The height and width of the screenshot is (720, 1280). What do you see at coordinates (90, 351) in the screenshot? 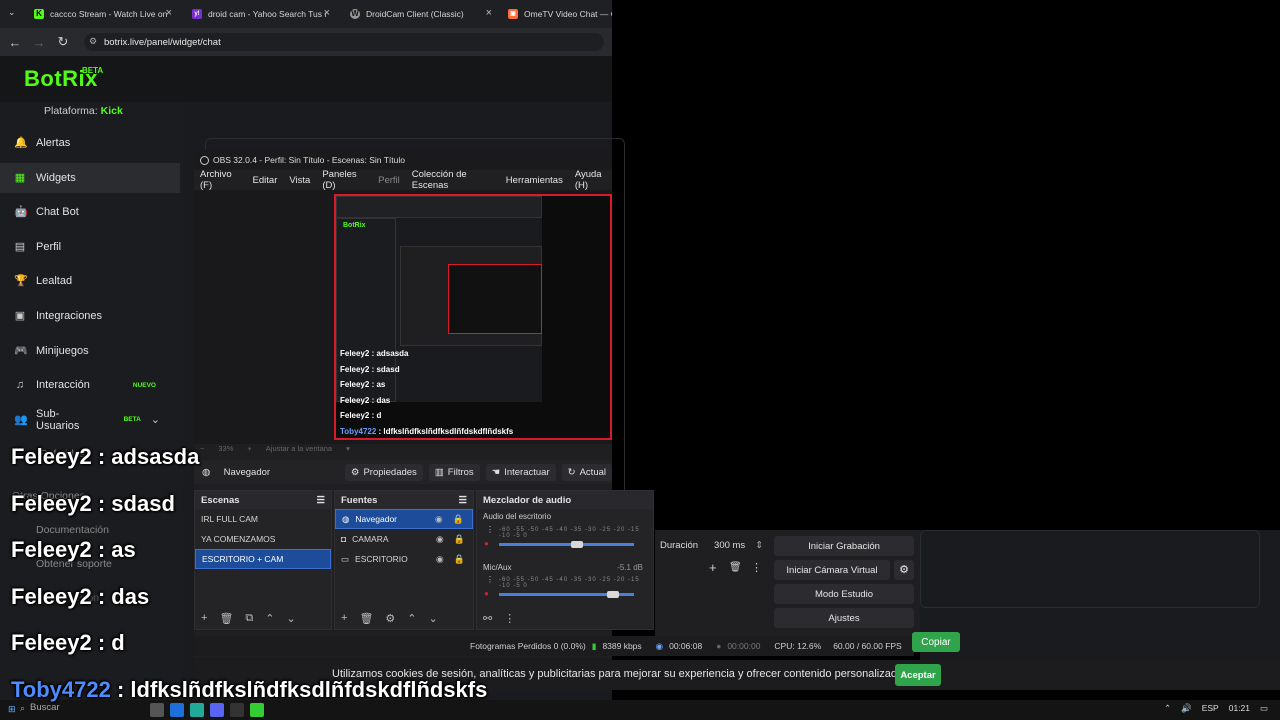
I see `sidebar-item-minijuegos: 🎮 Minijuegos` at bounding box center [90, 351].